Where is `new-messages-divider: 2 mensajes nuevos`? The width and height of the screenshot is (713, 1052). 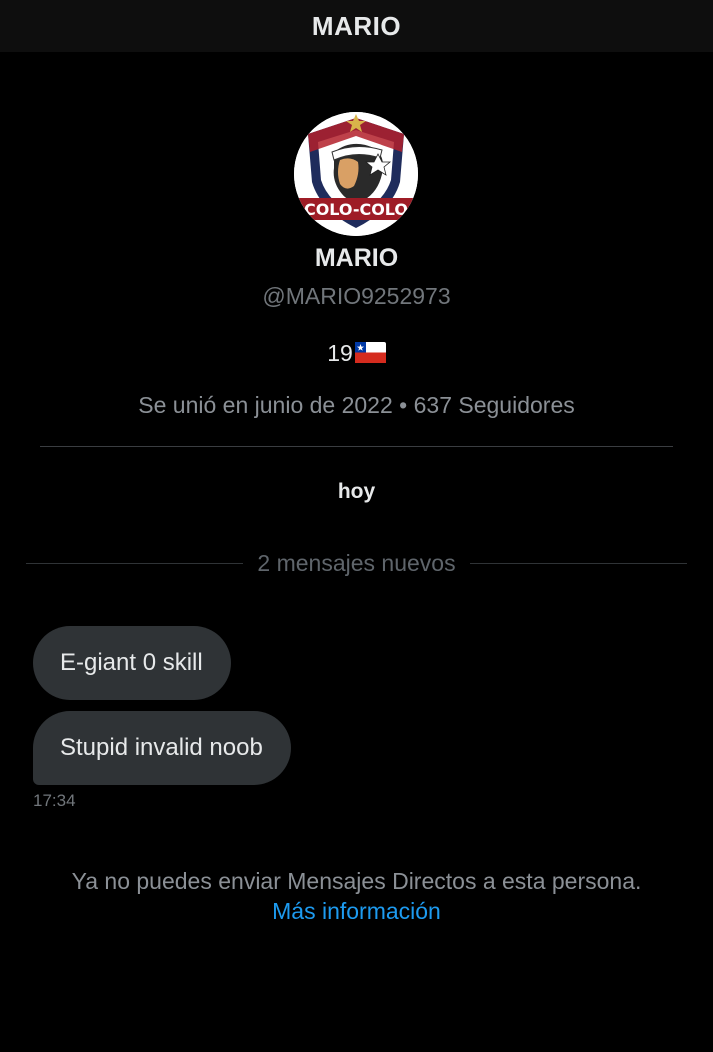
new-messages-divider: 2 mensajes nuevos is located at coordinates (356, 563).